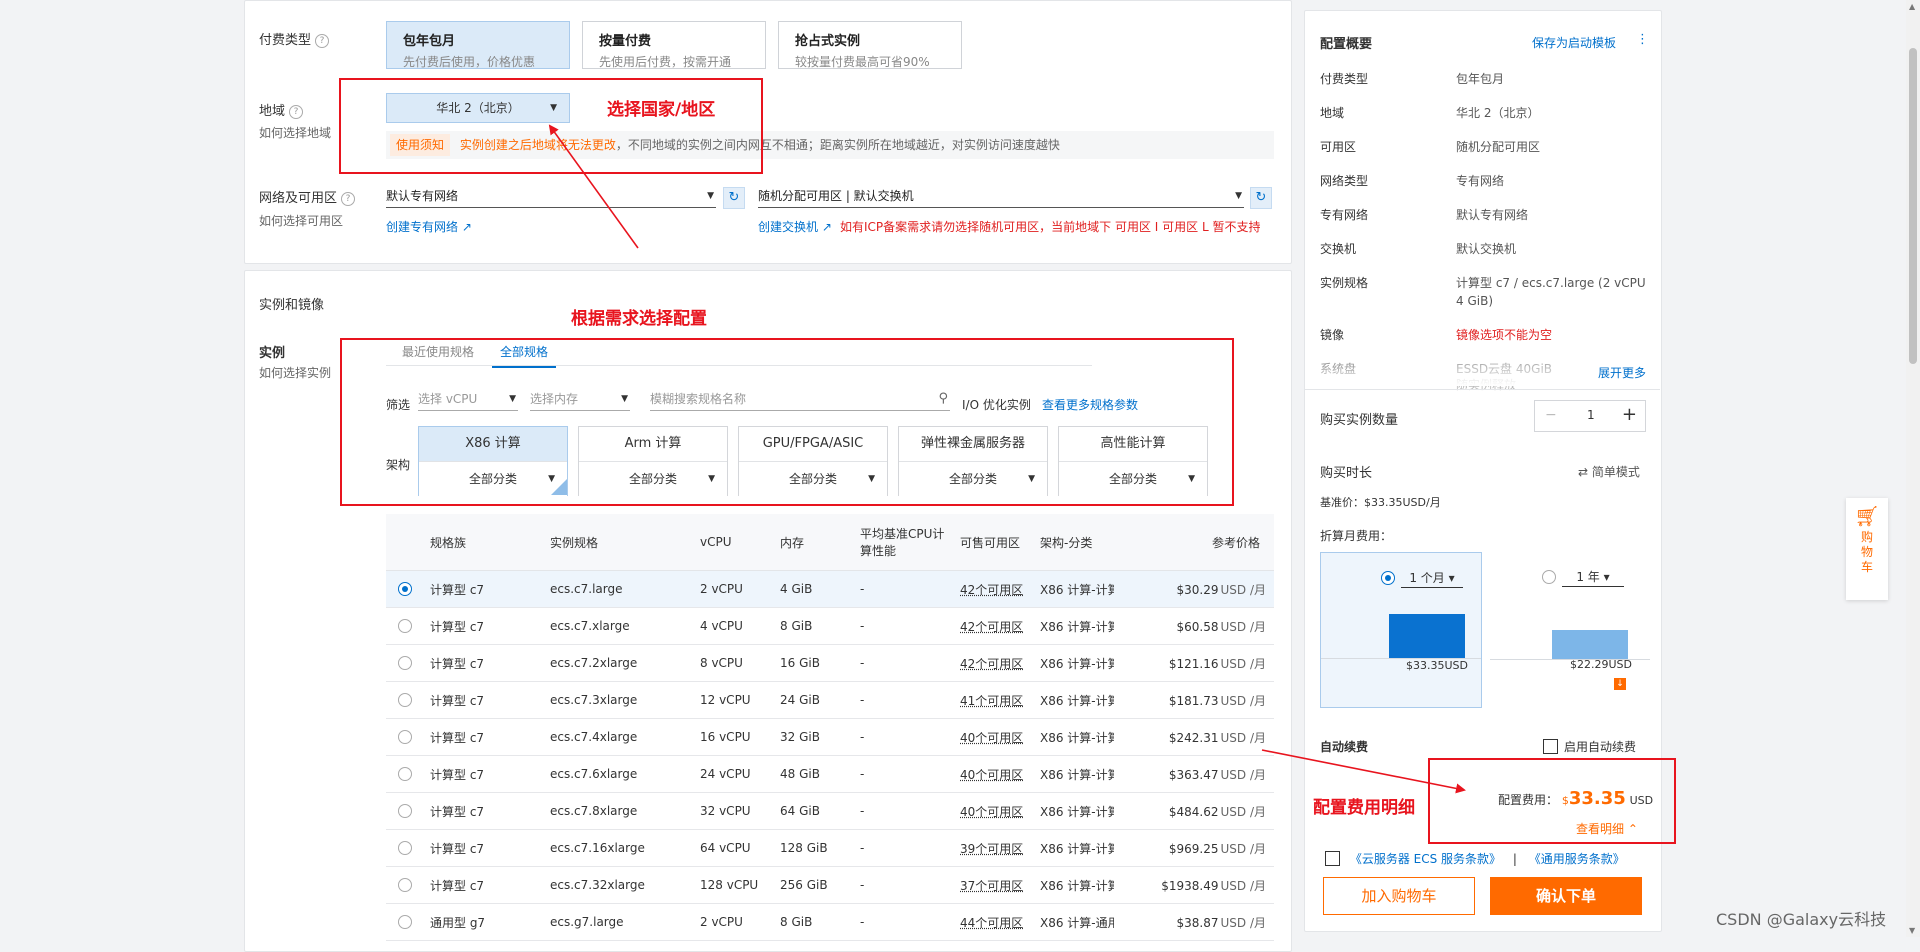 Image resolution: width=1920 pixels, height=952 pixels. Describe the element at coordinates (1363, 771) in the screenshot. I see `arrow-fee` at that location.